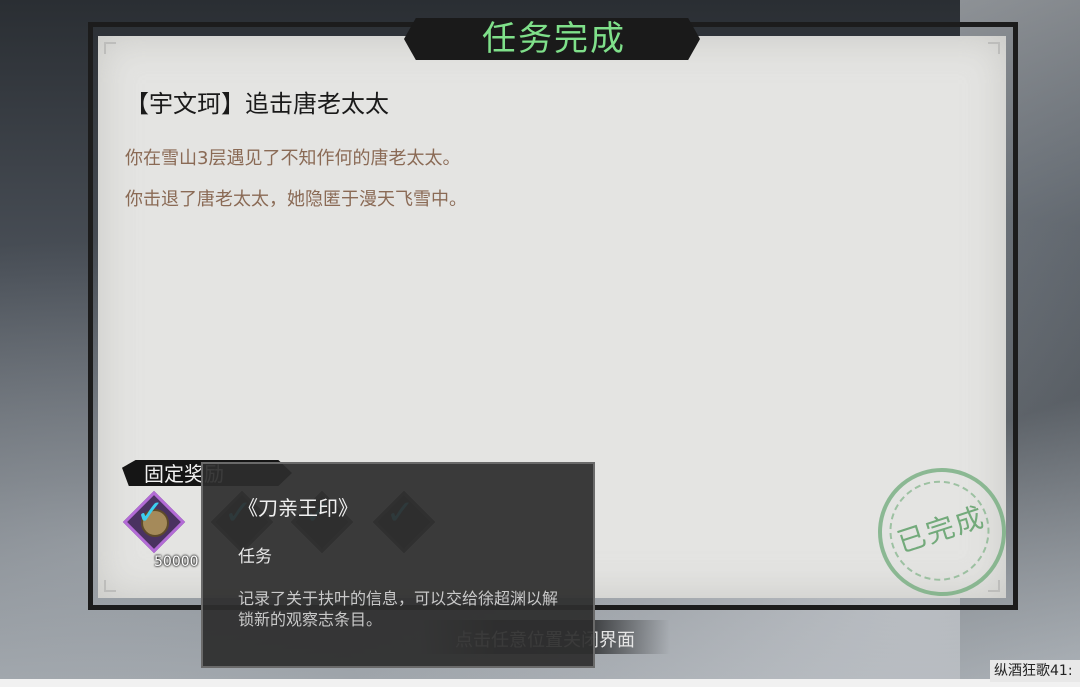  I want to click on reward-item-coin: ✓, so click(154, 522).